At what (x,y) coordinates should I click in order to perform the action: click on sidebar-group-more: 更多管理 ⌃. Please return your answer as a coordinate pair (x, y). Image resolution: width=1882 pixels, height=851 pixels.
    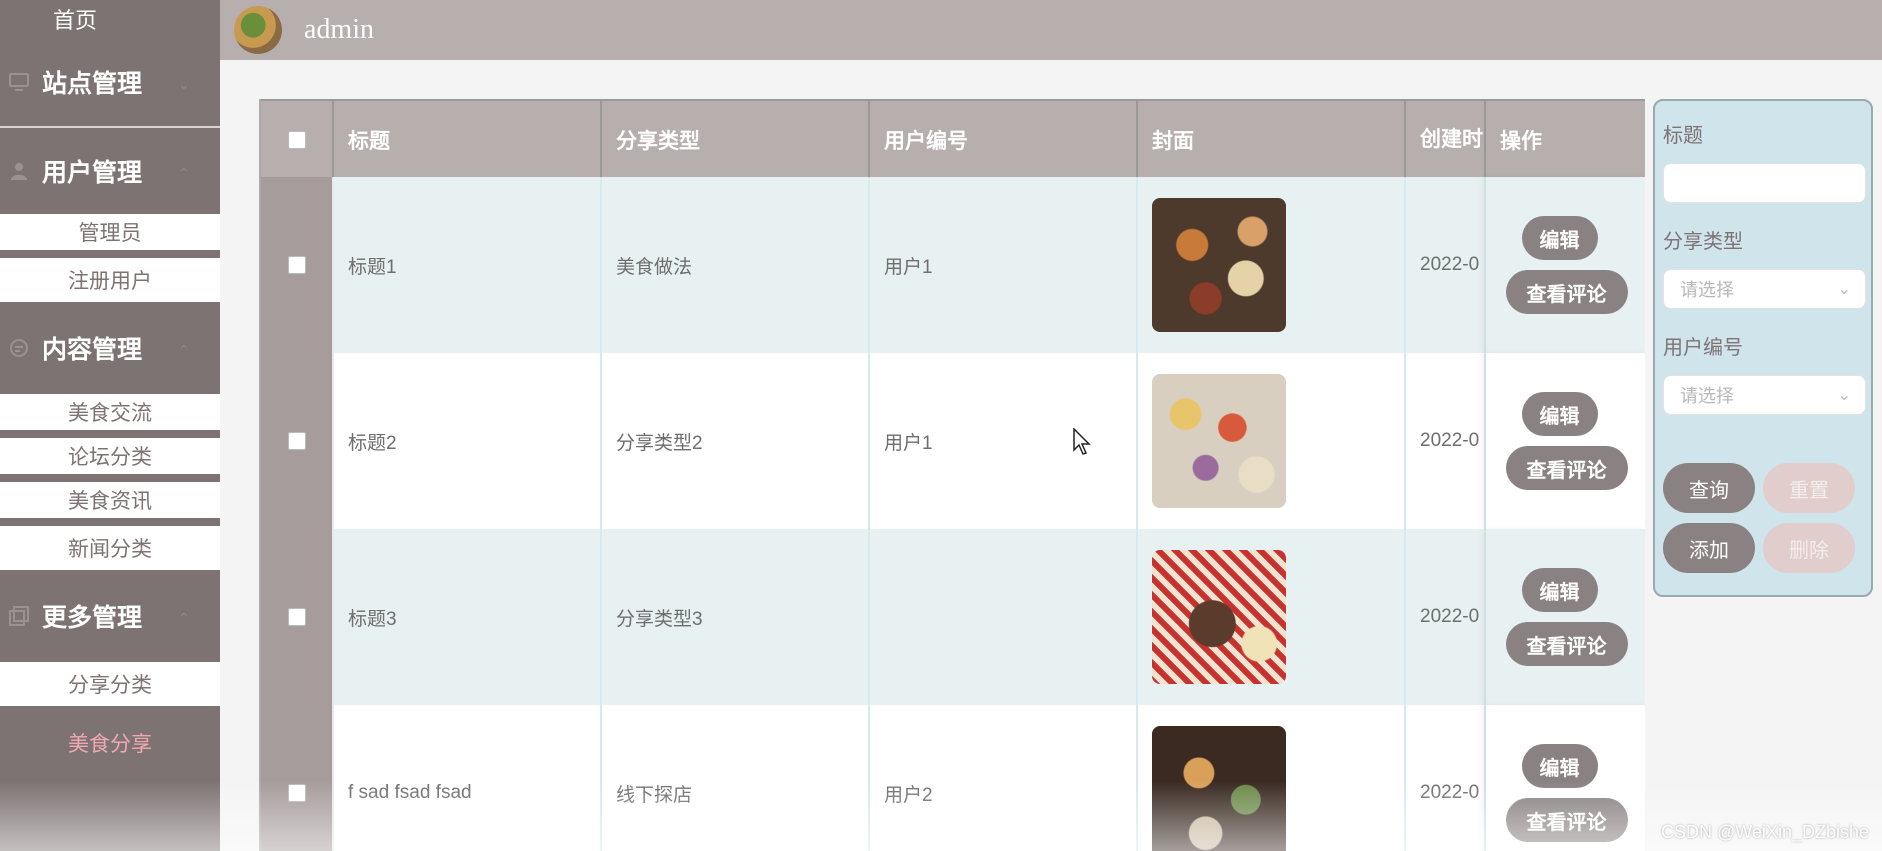
    Looking at the image, I should click on (110, 616).